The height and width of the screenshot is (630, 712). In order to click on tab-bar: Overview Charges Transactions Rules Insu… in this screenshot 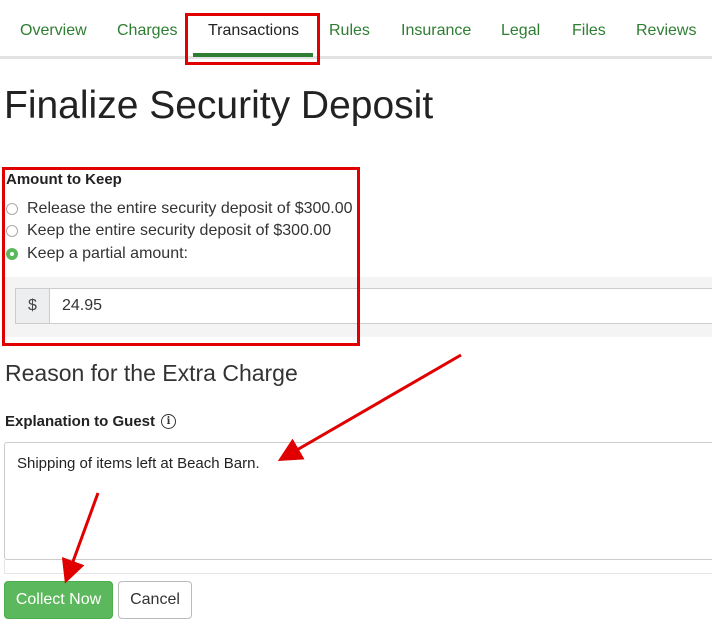, I will do `click(356, 29)`.